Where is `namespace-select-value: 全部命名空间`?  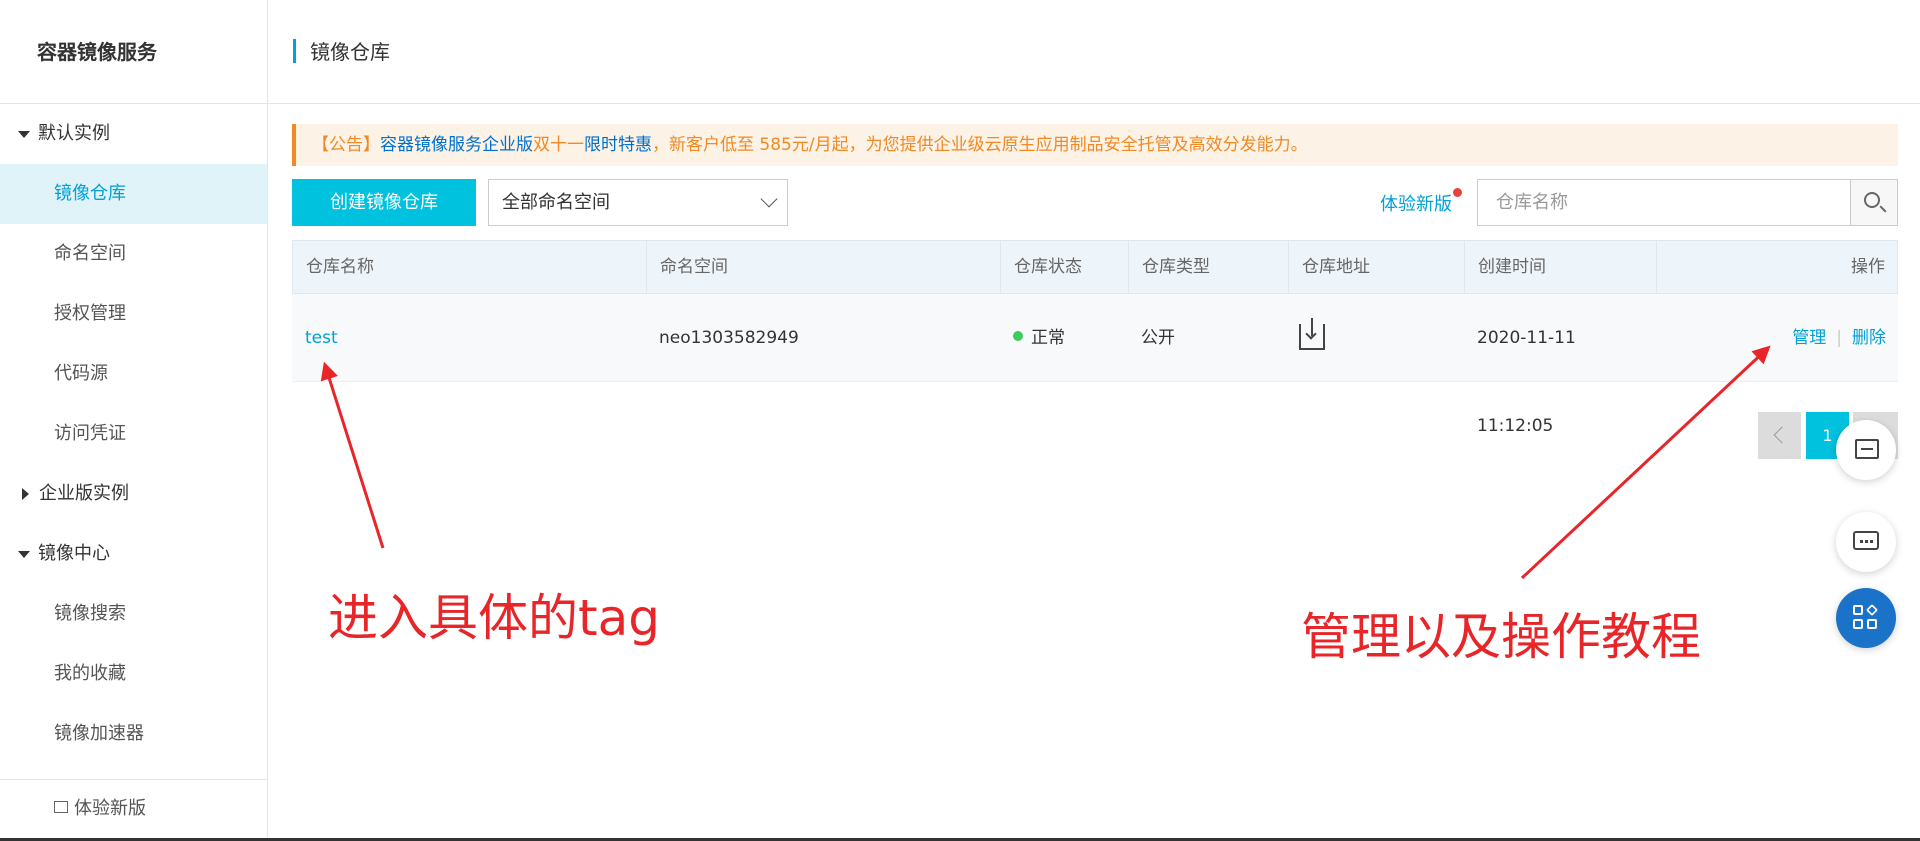
namespace-select-value: 全部命名空间 is located at coordinates (556, 202).